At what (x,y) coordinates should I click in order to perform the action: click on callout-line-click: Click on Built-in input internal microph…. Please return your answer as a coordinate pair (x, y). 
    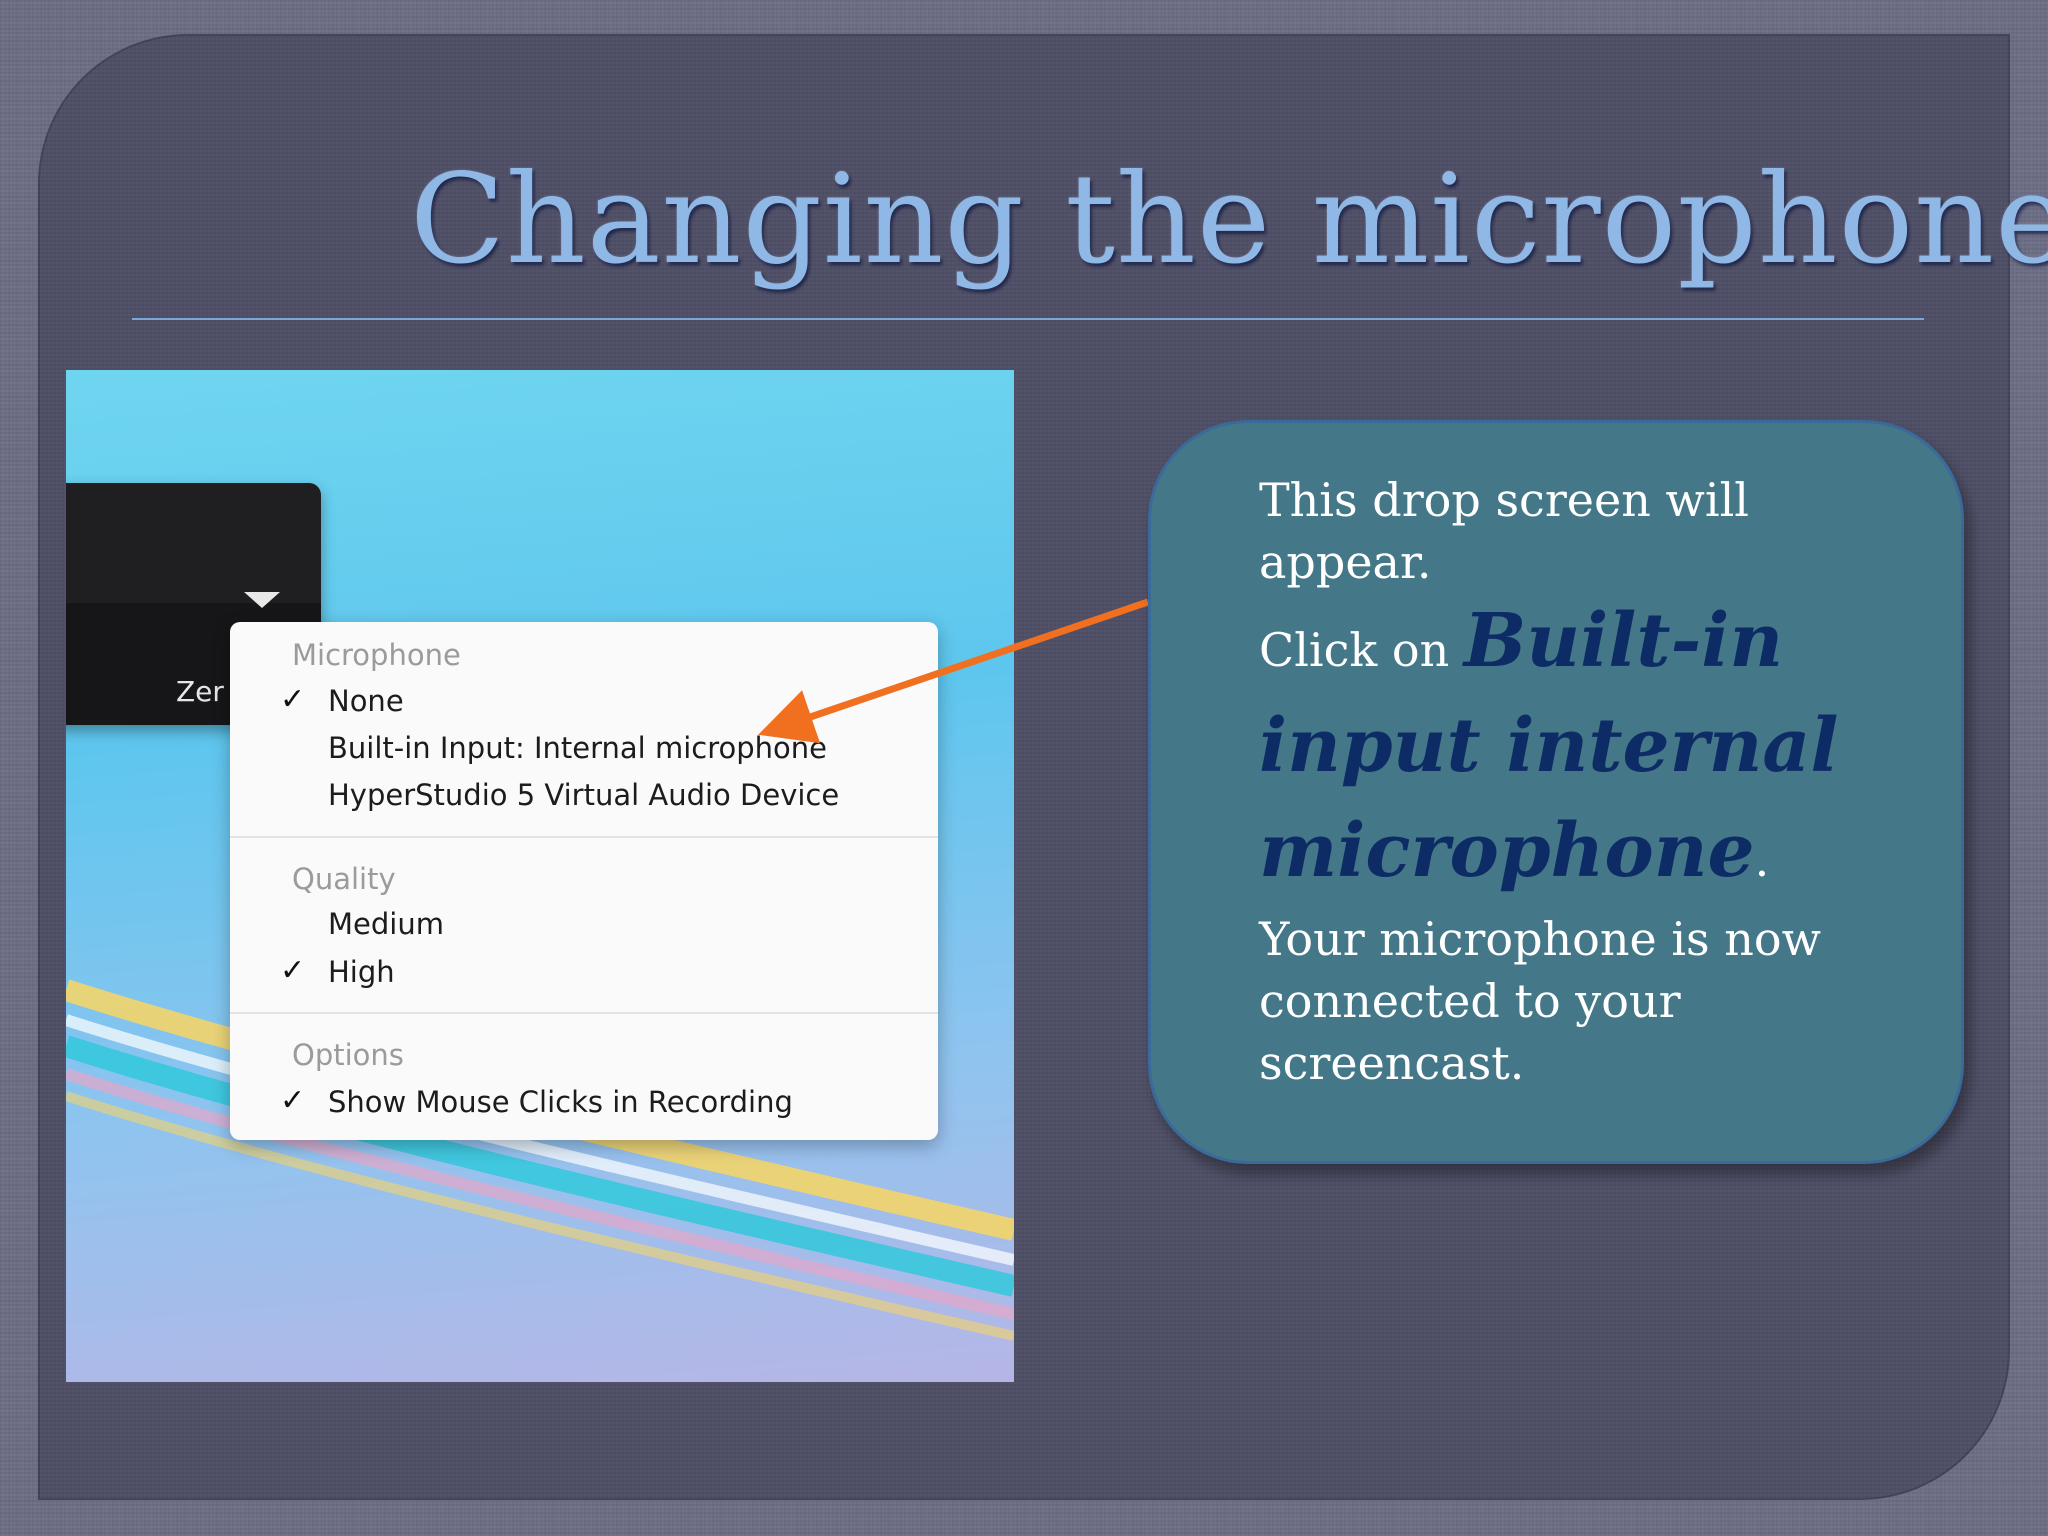
    Looking at the image, I should click on (1579, 750).